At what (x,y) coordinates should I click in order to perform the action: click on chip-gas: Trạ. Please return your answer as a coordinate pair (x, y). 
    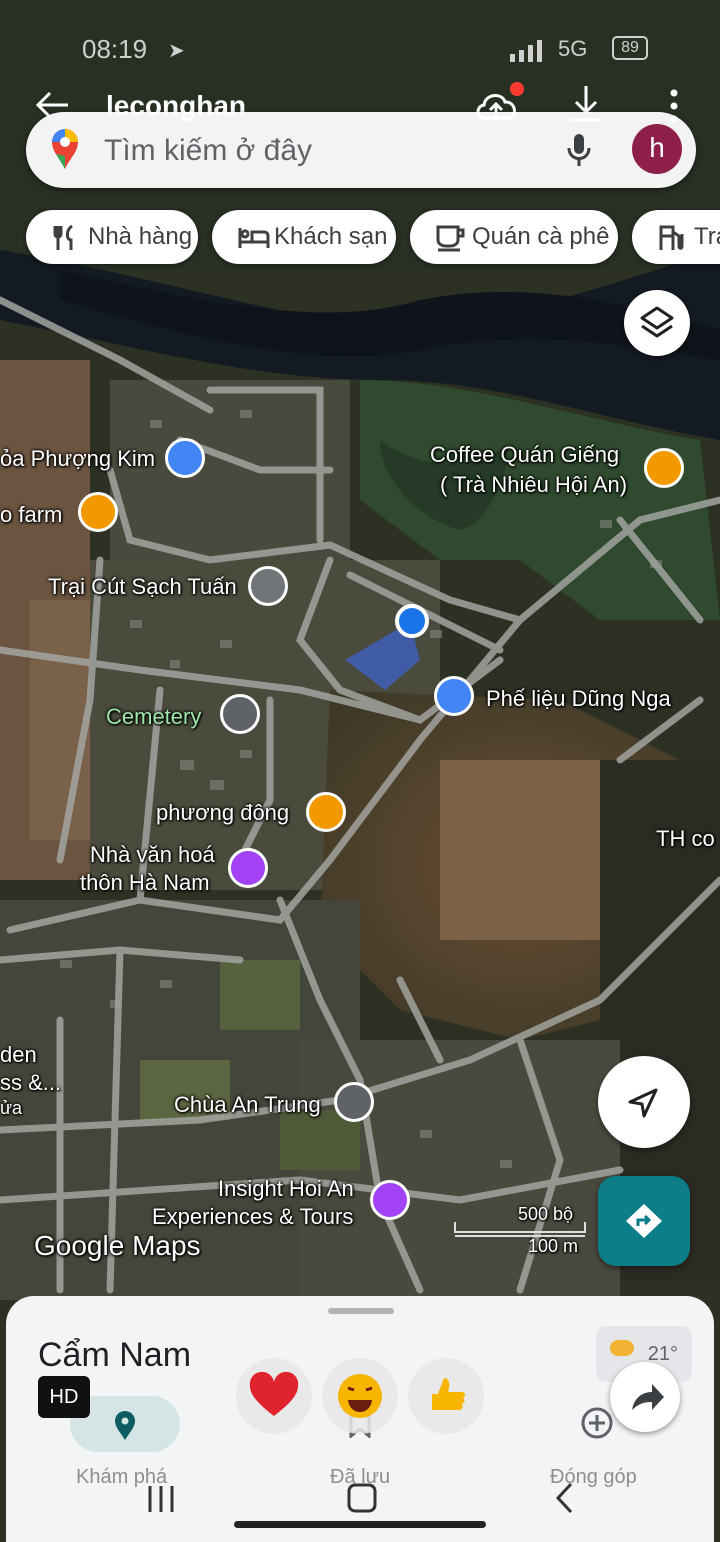
    Looking at the image, I should click on (676, 237).